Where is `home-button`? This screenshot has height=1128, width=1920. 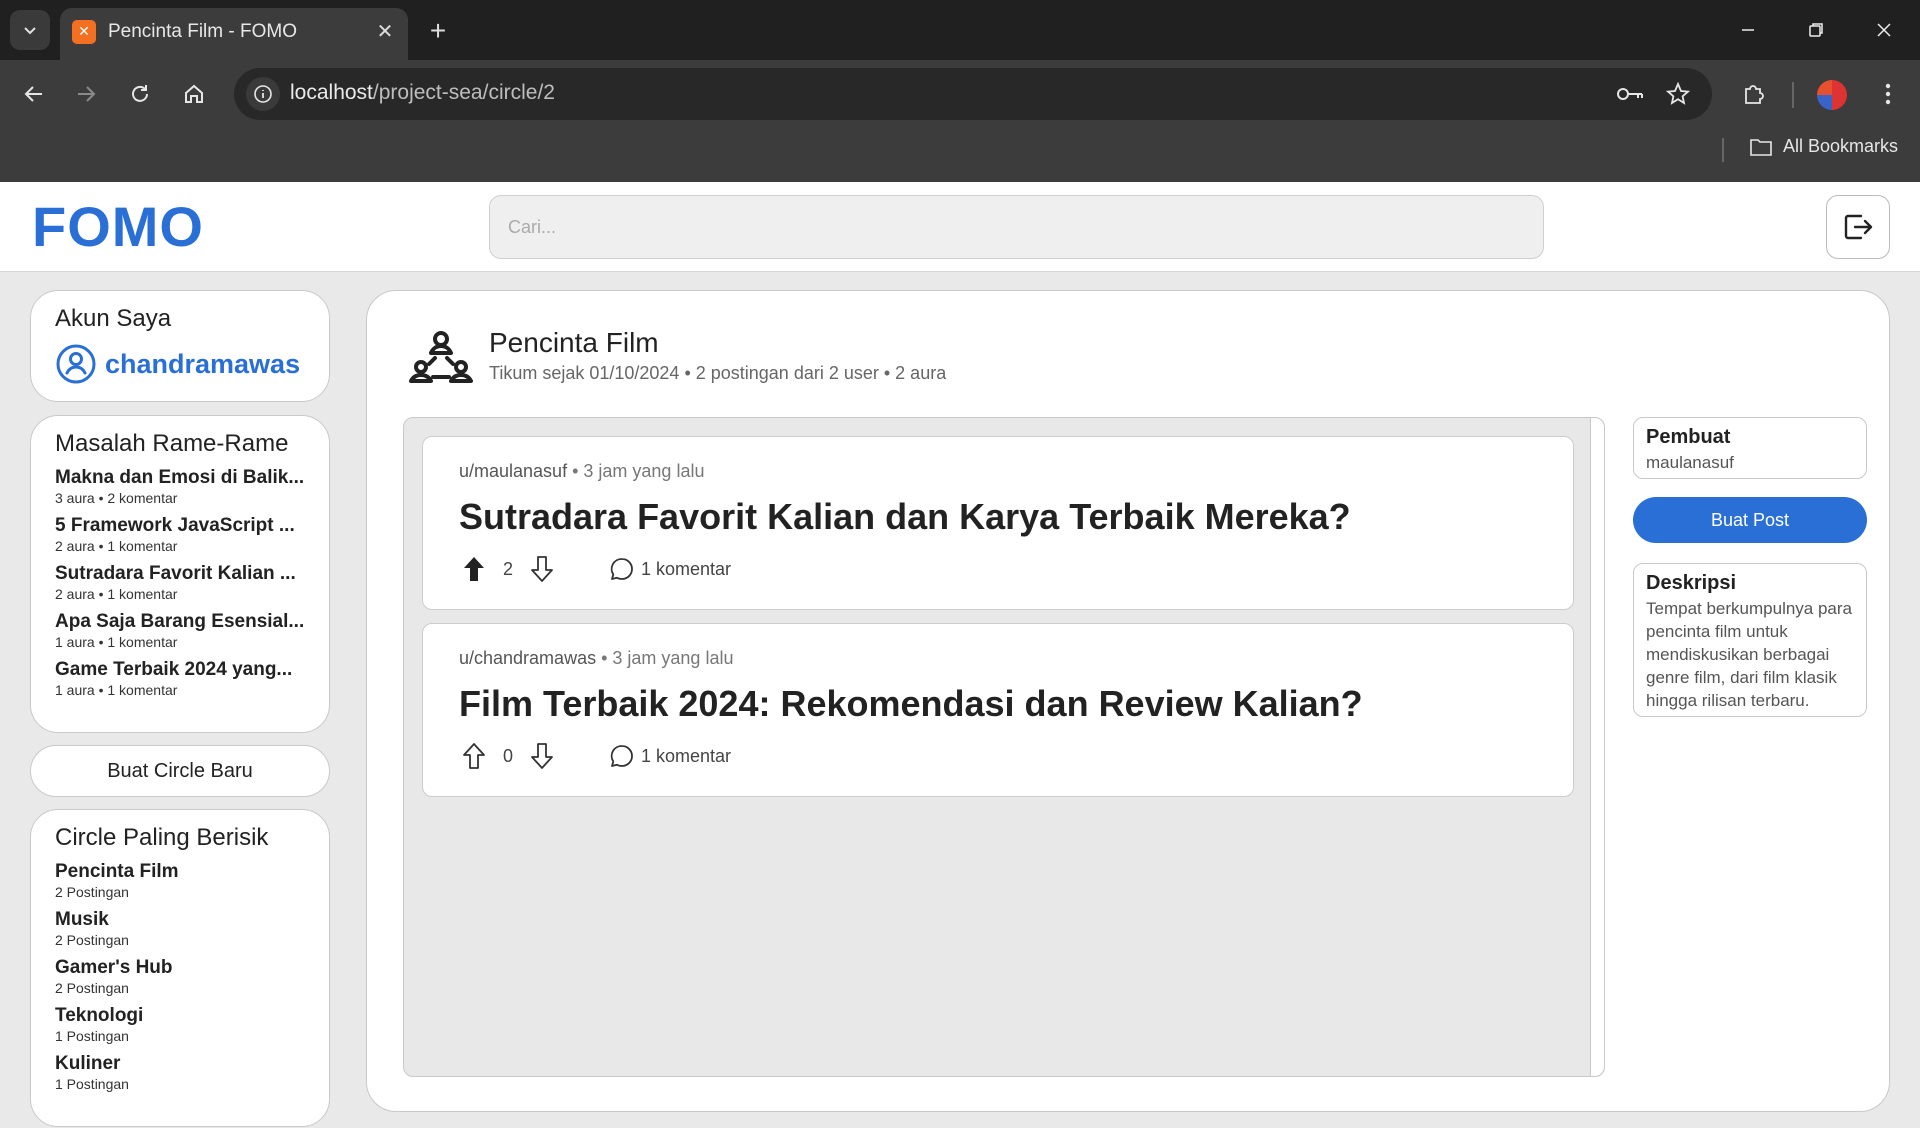
home-button is located at coordinates (194, 94).